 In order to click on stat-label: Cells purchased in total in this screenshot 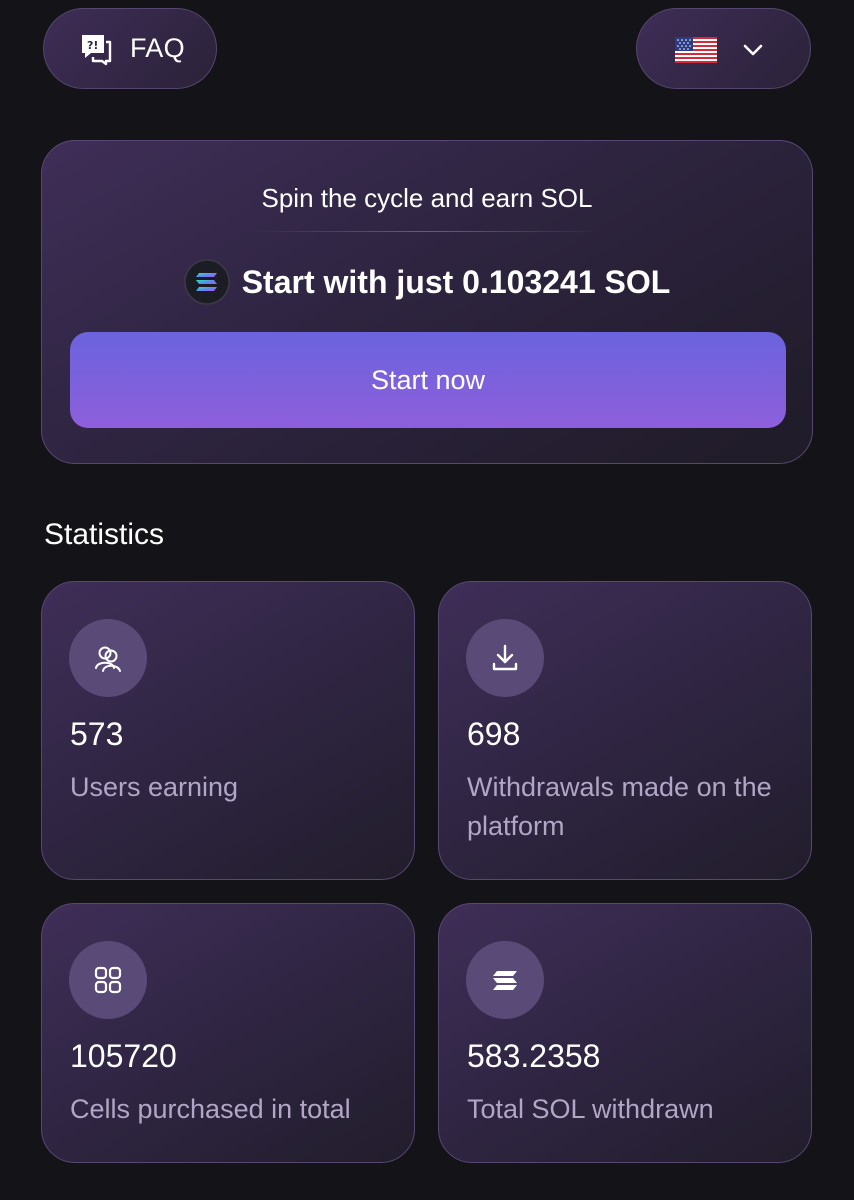, I will do `click(210, 1109)`.